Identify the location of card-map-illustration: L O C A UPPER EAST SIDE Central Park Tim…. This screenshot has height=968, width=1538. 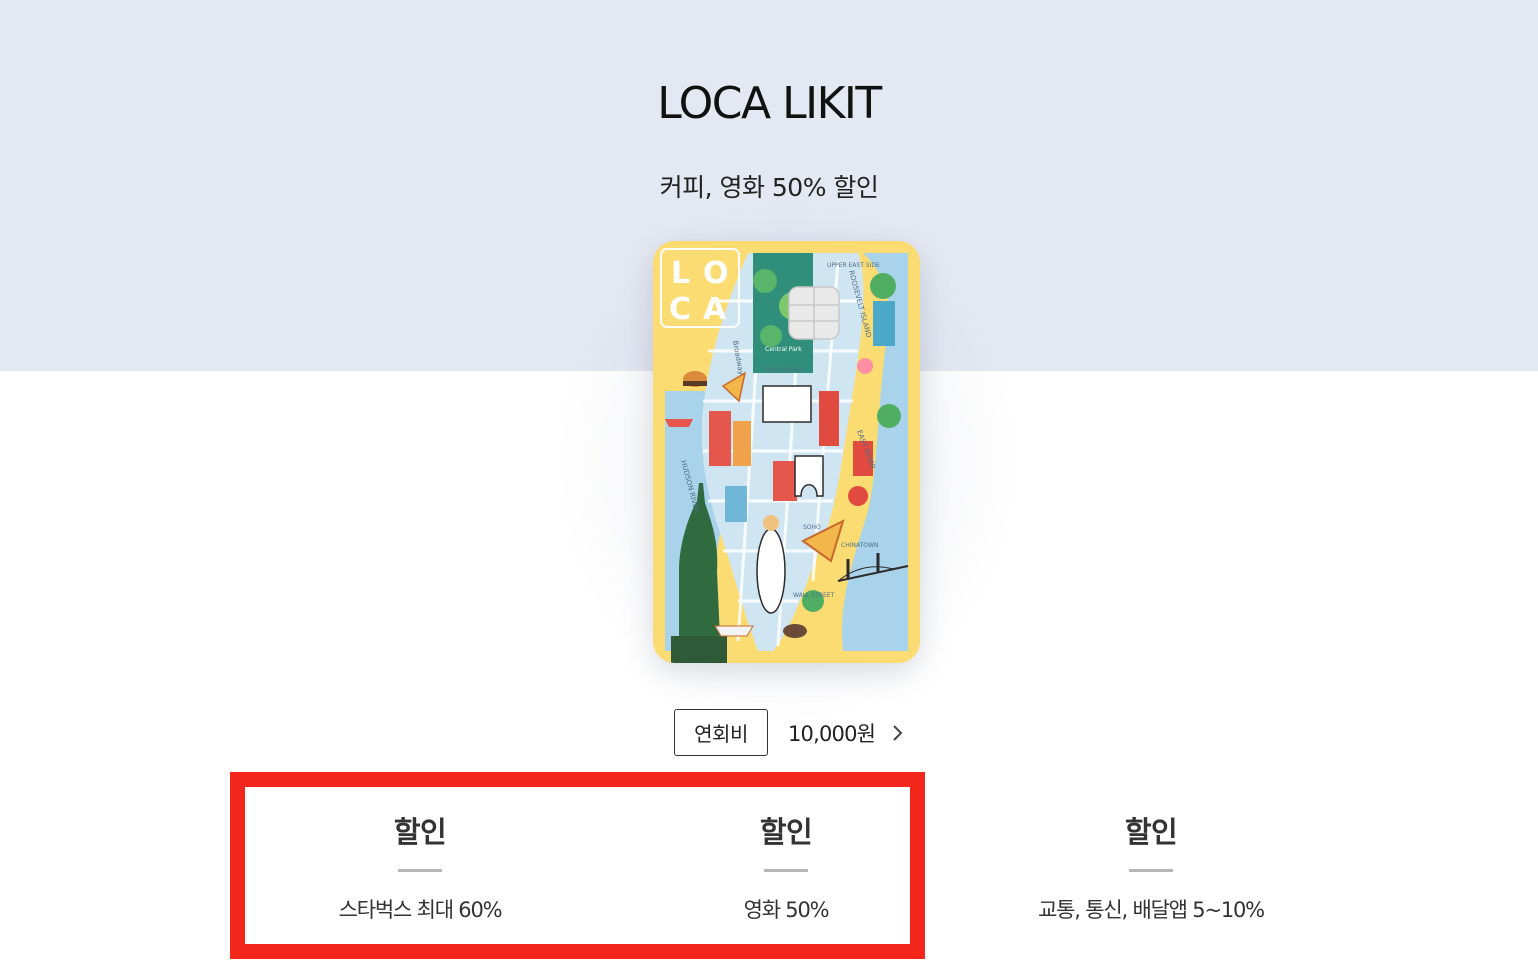
(786, 452).